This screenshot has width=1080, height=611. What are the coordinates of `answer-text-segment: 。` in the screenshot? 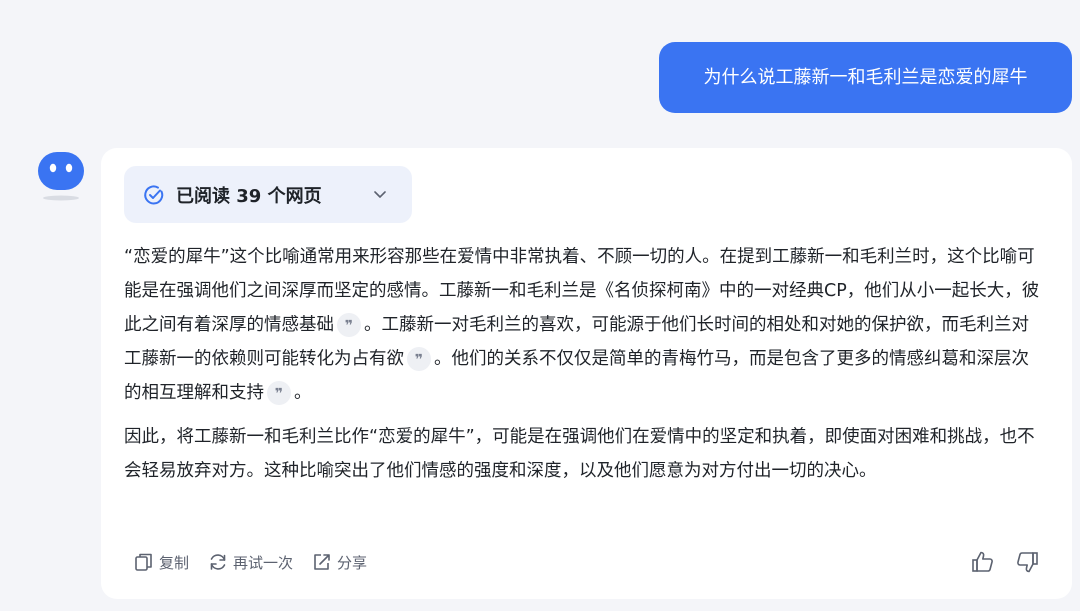 It's located at (303, 393).